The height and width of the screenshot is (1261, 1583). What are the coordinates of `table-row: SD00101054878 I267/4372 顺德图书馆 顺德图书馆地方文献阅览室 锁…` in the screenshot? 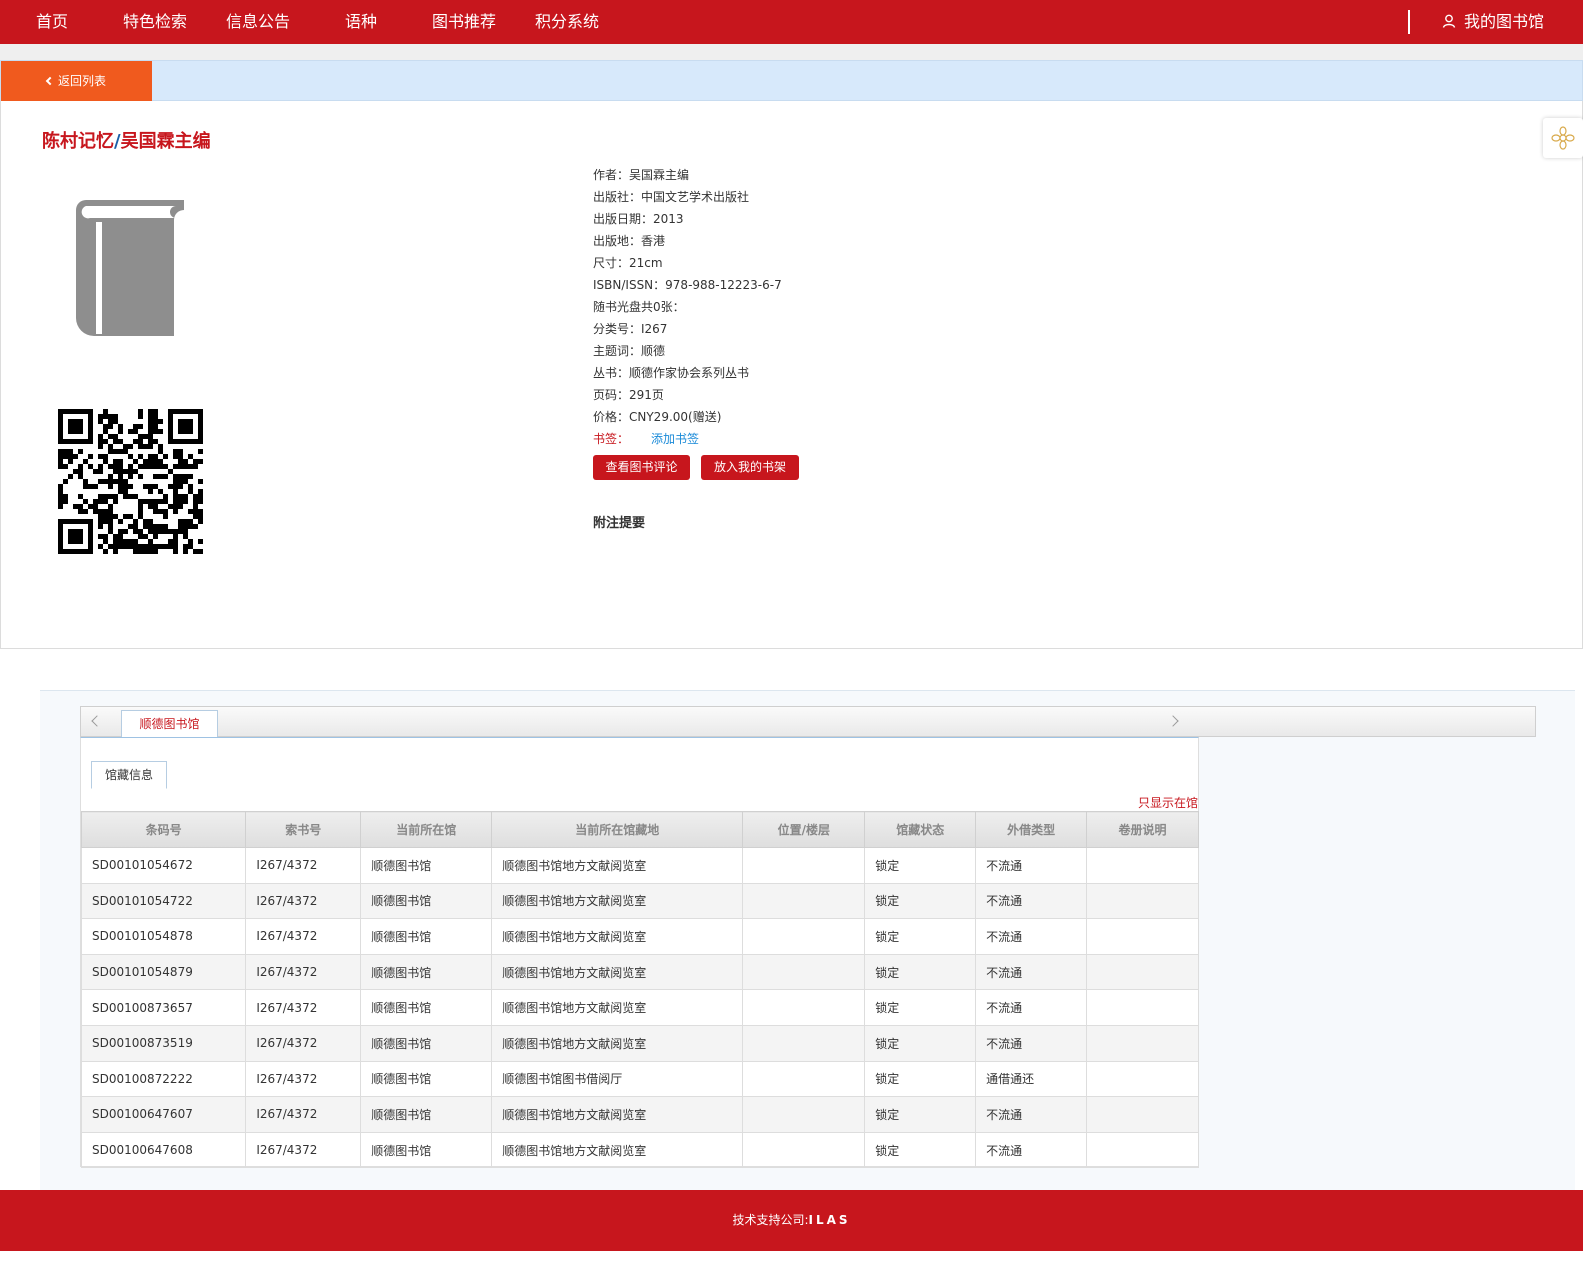 It's located at (639, 936).